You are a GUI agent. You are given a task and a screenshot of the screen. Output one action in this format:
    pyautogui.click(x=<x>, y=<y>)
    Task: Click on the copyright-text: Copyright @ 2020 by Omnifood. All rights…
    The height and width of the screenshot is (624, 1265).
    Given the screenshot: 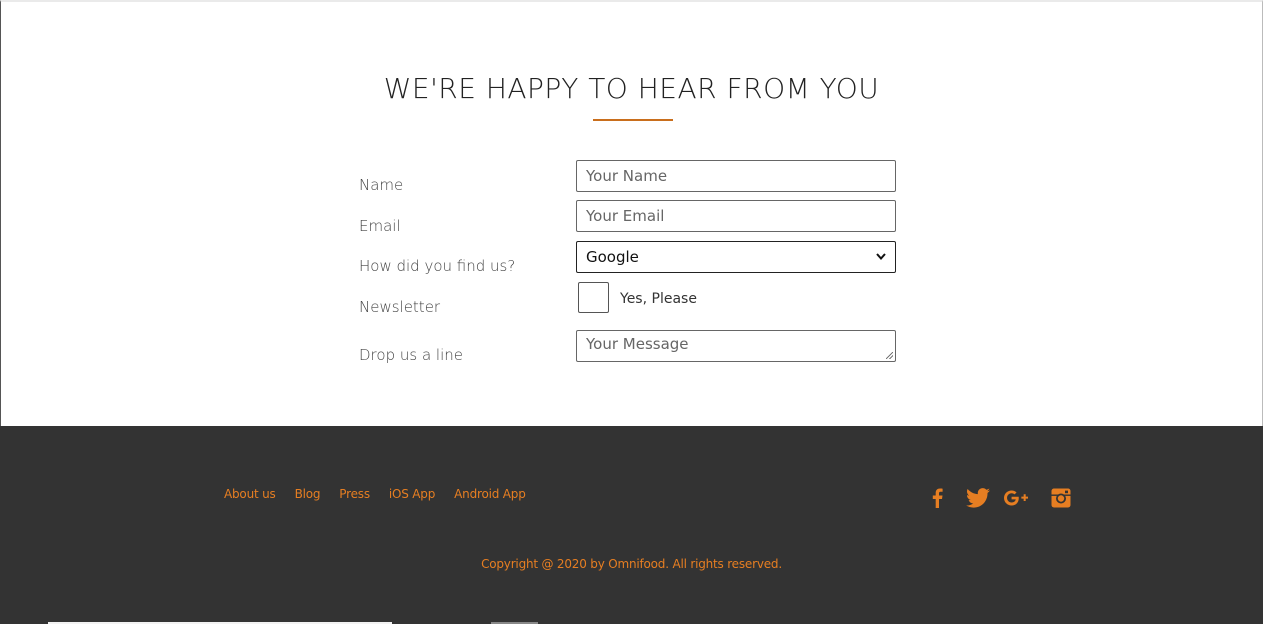 What is the action you would take?
    pyautogui.click(x=631, y=564)
    